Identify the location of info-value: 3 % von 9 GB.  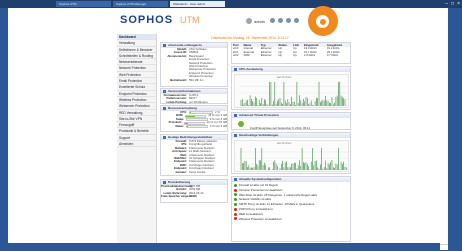
(217, 126).